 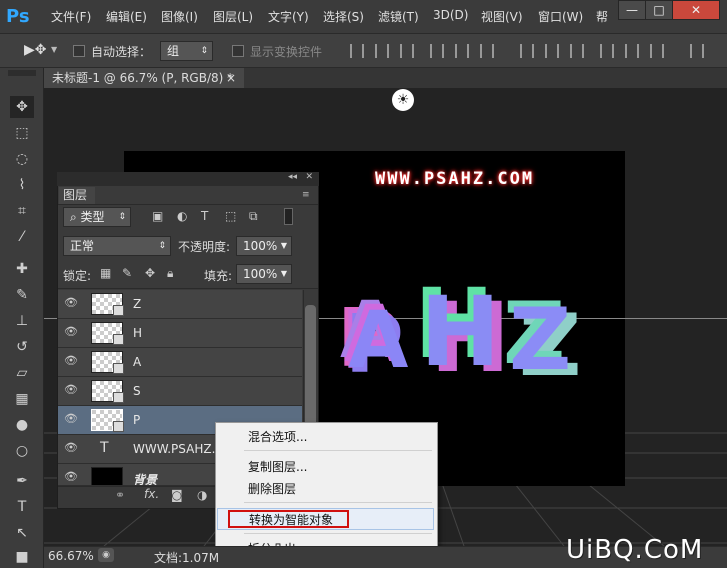 I want to click on text-layer-icon: T, so click(x=104, y=448).